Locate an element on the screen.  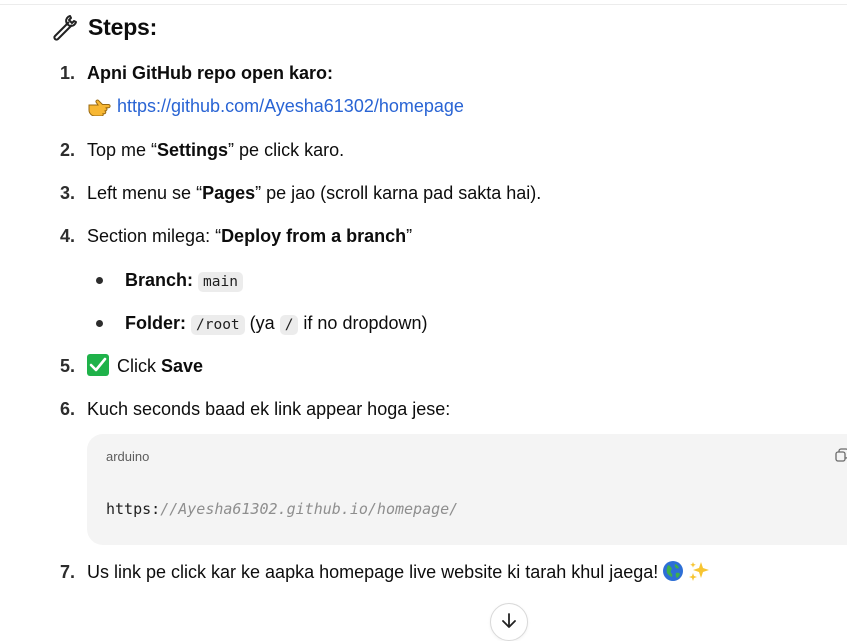
heading-text: Steps: is located at coordinates (123, 26).